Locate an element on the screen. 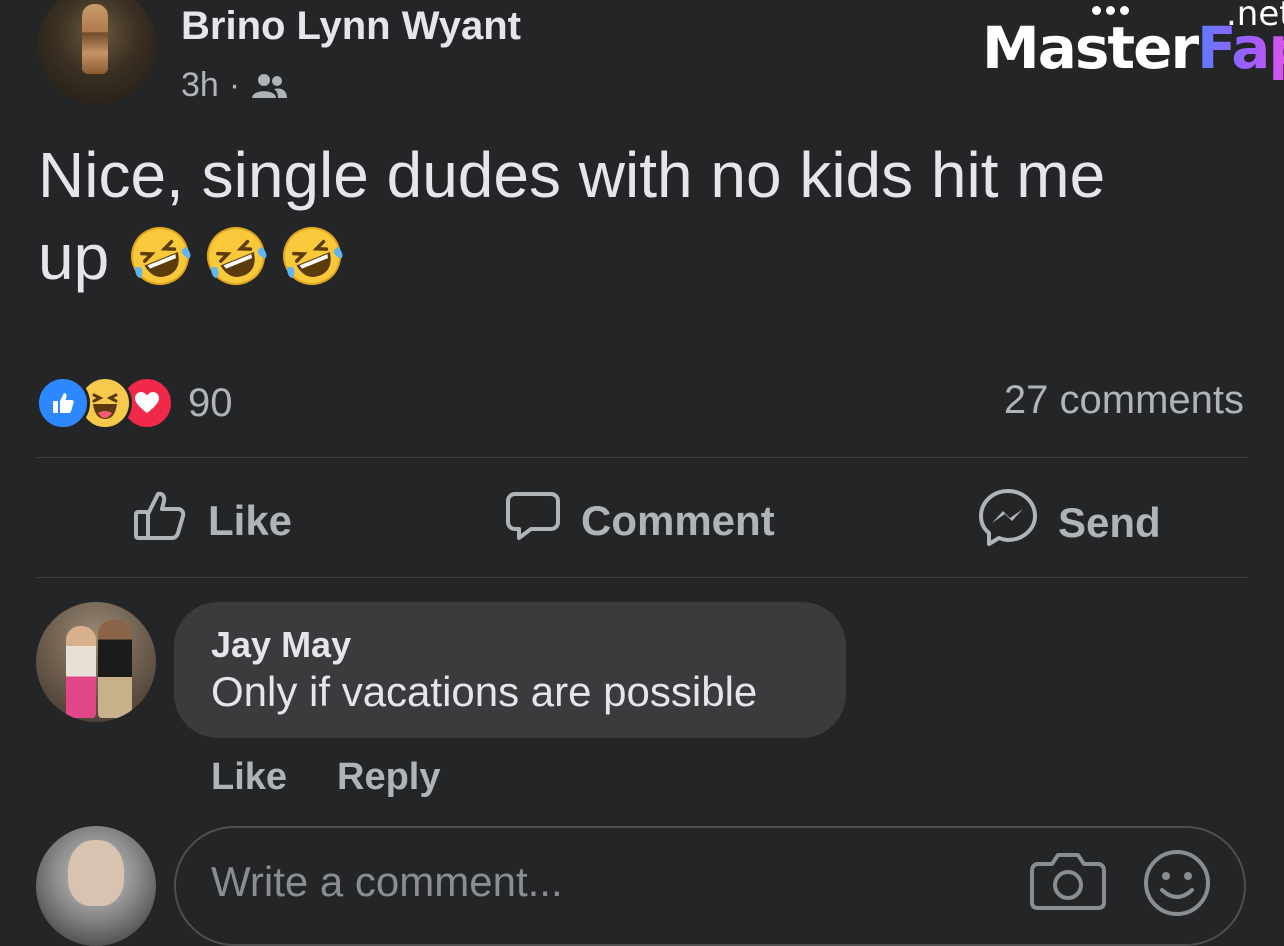 The image size is (1284, 946). send-button-label: Send is located at coordinates (1109, 522).